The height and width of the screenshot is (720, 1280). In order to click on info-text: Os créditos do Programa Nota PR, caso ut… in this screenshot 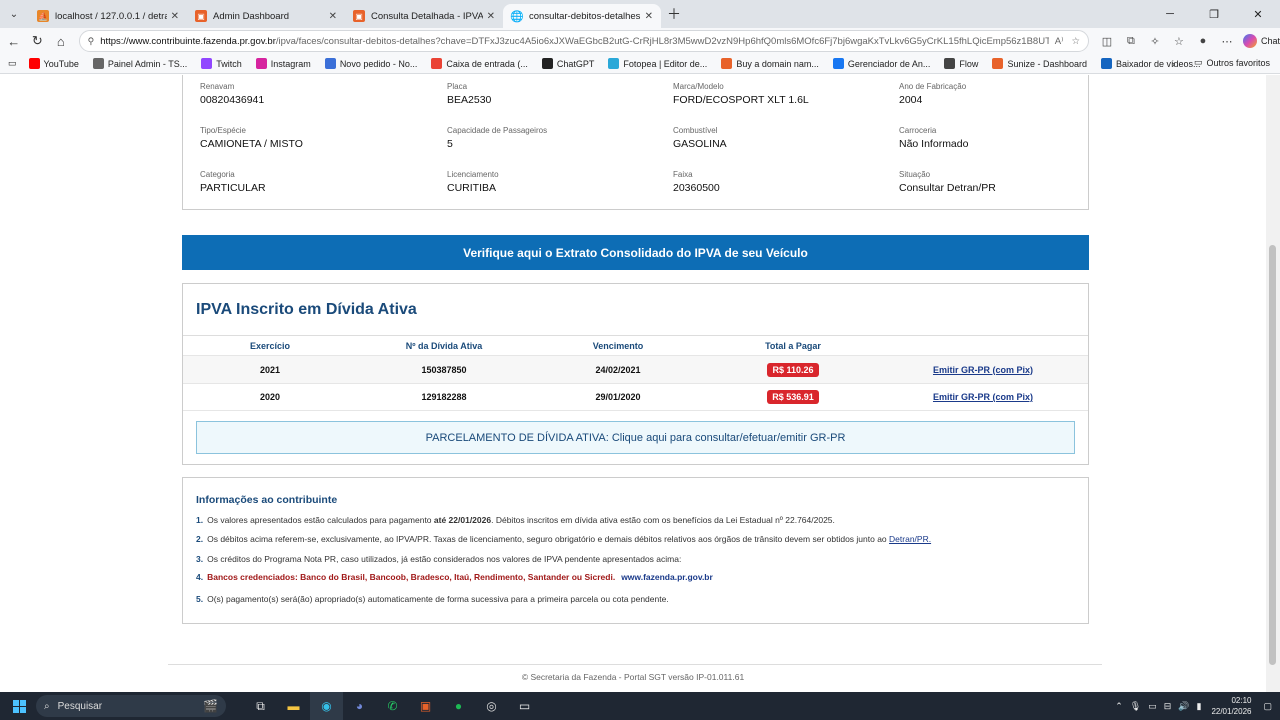, I will do `click(444, 559)`.